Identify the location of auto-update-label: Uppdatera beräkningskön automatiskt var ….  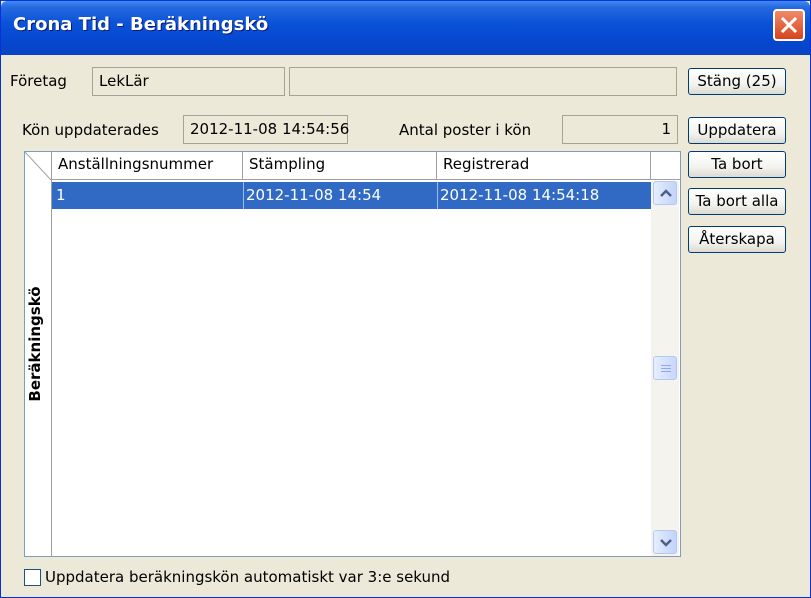
(247, 577).